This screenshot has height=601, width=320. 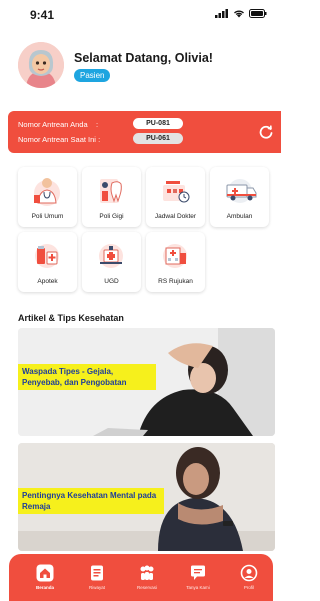 What do you see at coordinates (42, 15) in the screenshot?
I see `status-time: 9:41` at bounding box center [42, 15].